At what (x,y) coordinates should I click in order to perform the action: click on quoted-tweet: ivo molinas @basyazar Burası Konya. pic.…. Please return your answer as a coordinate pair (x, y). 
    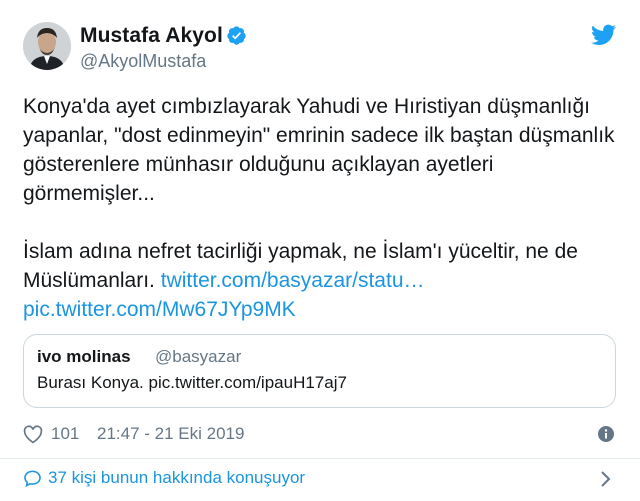
    Looking at the image, I should click on (319, 371).